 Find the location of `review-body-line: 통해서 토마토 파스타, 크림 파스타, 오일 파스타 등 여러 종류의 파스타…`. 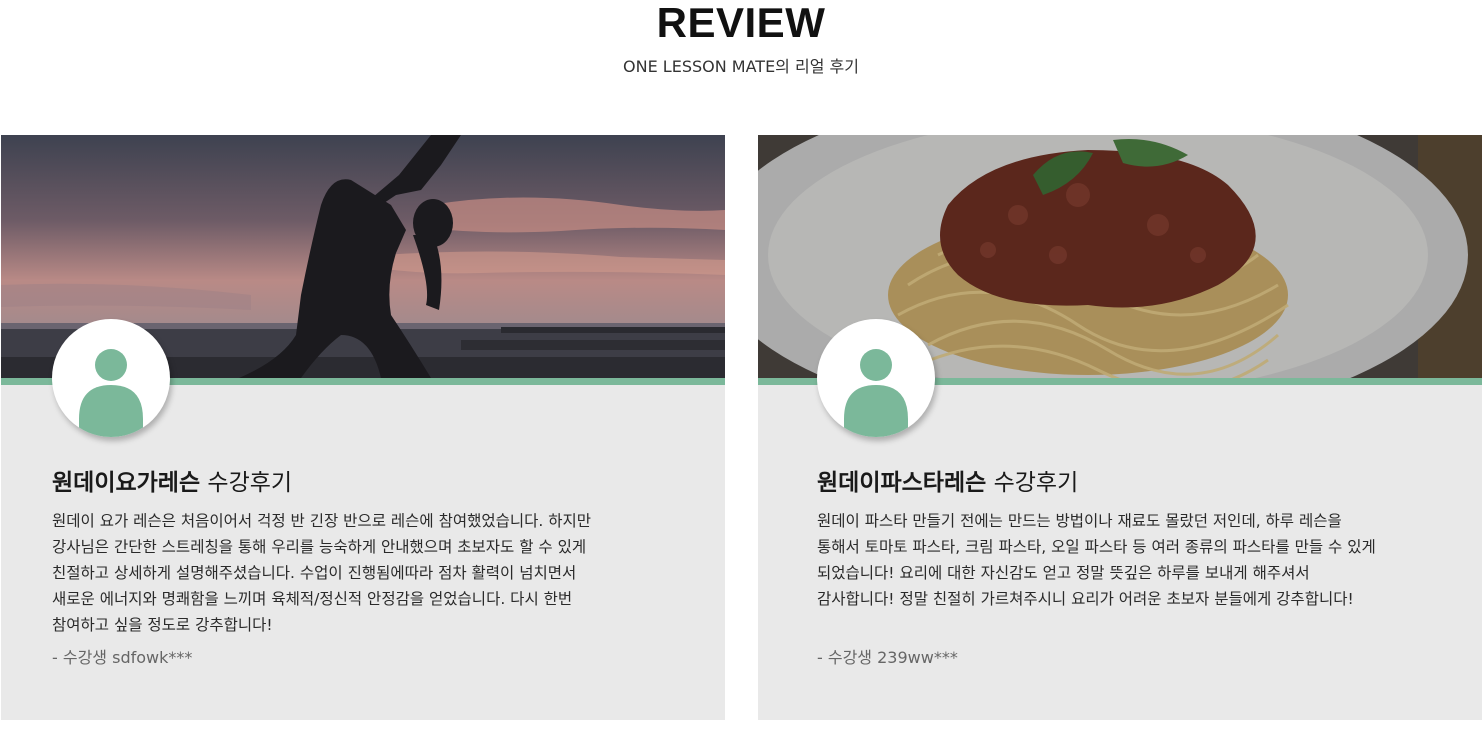

review-body-line: 통해서 토마토 파스타, 크림 파스타, 오일 파스타 등 여러 종류의 파스타… is located at coordinates (1096, 547).